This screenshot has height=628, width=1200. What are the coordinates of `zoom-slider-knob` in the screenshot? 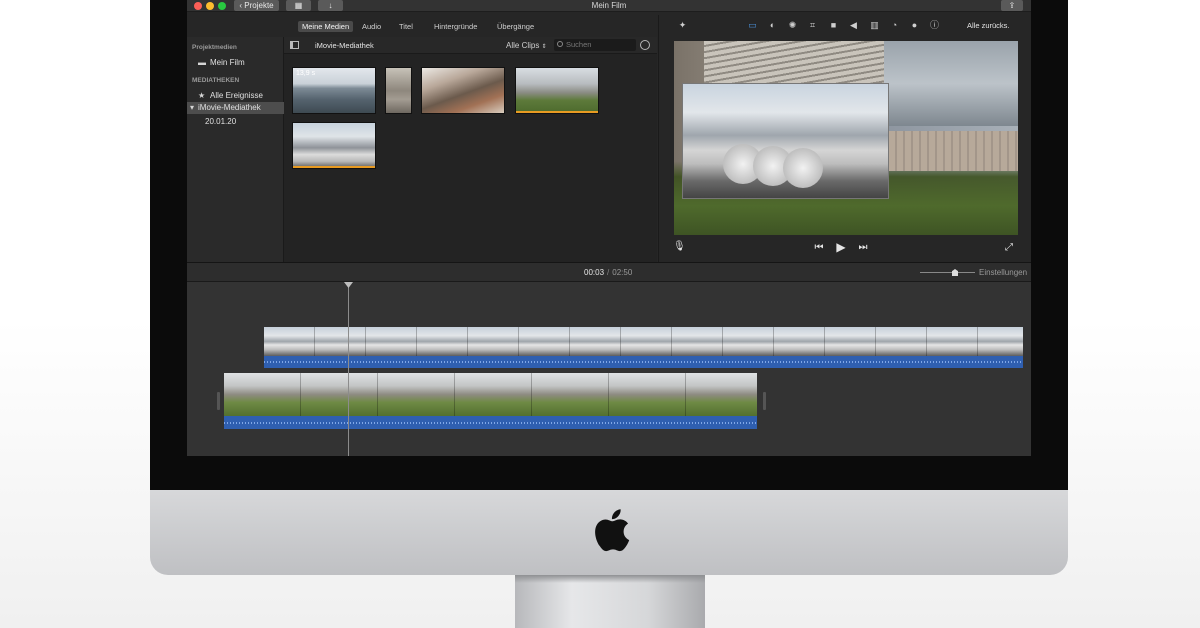 It's located at (955, 272).